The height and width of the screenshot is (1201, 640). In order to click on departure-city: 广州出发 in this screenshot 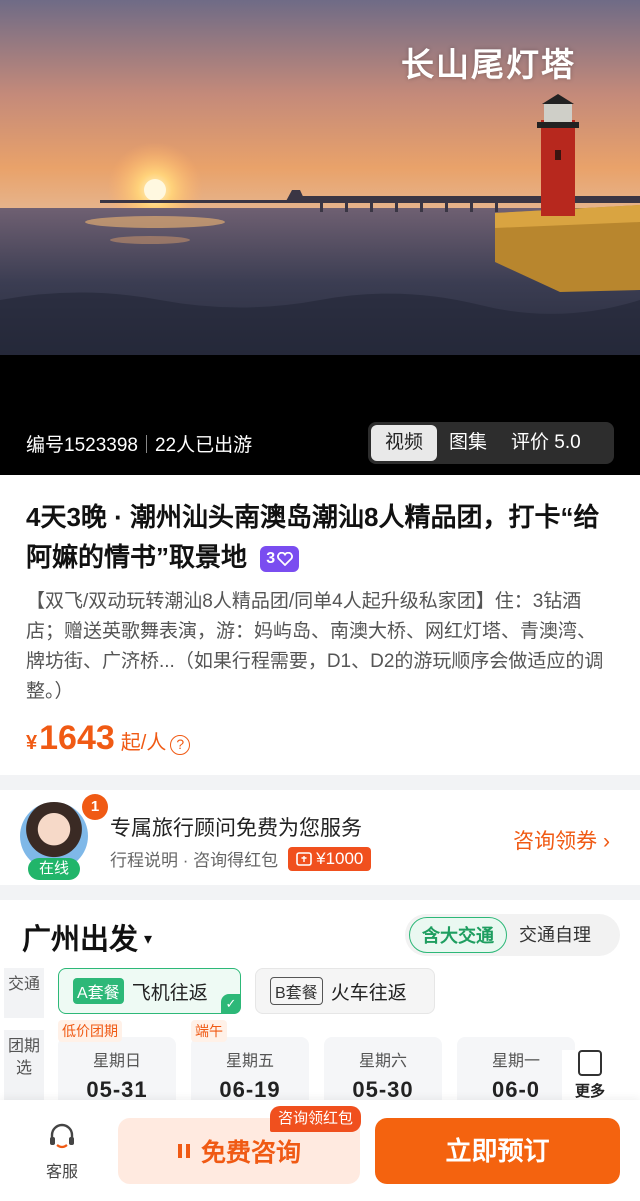, I will do `click(80, 940)`.